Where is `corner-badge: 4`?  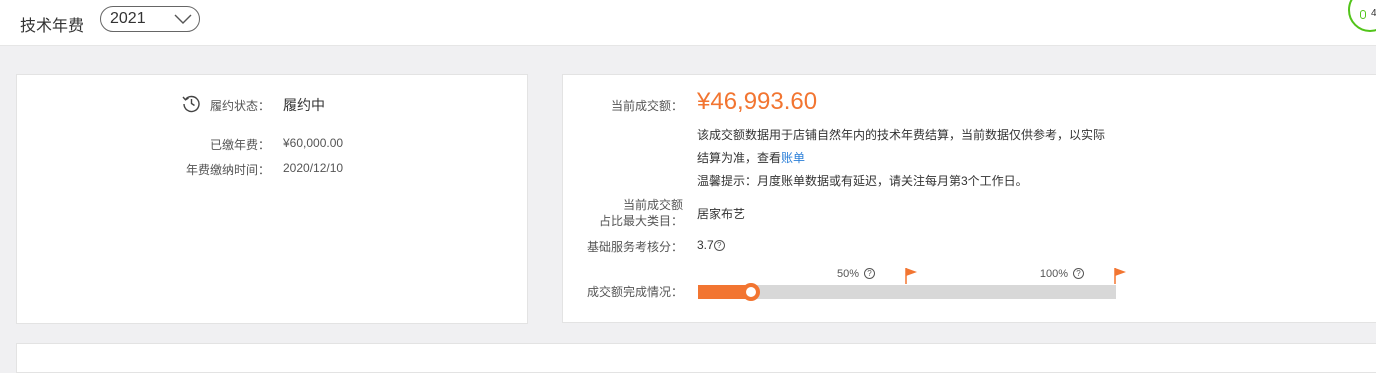
corner-badge: 4 is located at coordinates (1362, 16).